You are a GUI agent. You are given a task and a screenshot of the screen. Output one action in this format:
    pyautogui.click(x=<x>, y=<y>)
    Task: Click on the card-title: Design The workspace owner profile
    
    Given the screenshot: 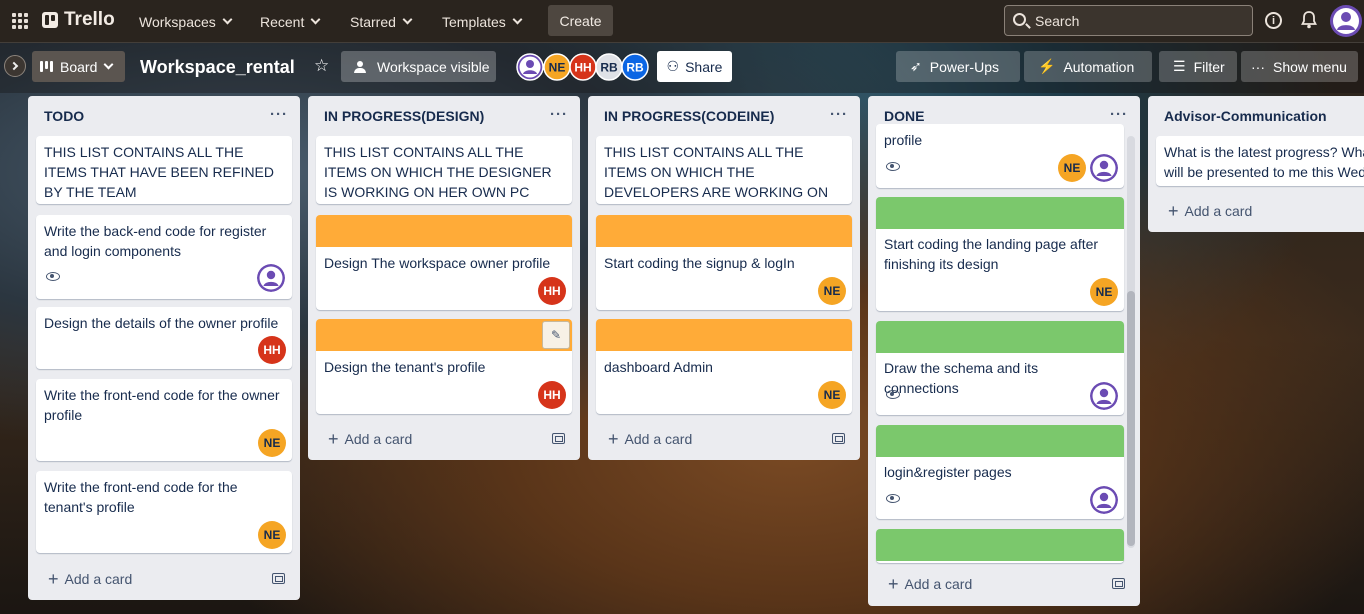 What is the action you would take?
    pyautogui.click(x=437, y=263)
    